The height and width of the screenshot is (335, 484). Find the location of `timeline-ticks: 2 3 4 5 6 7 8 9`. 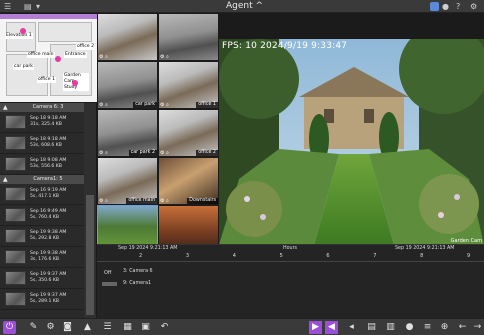

timeline-ticks: 2 3 4 5 6 7 8 9 is located at coordinates (290, 257).